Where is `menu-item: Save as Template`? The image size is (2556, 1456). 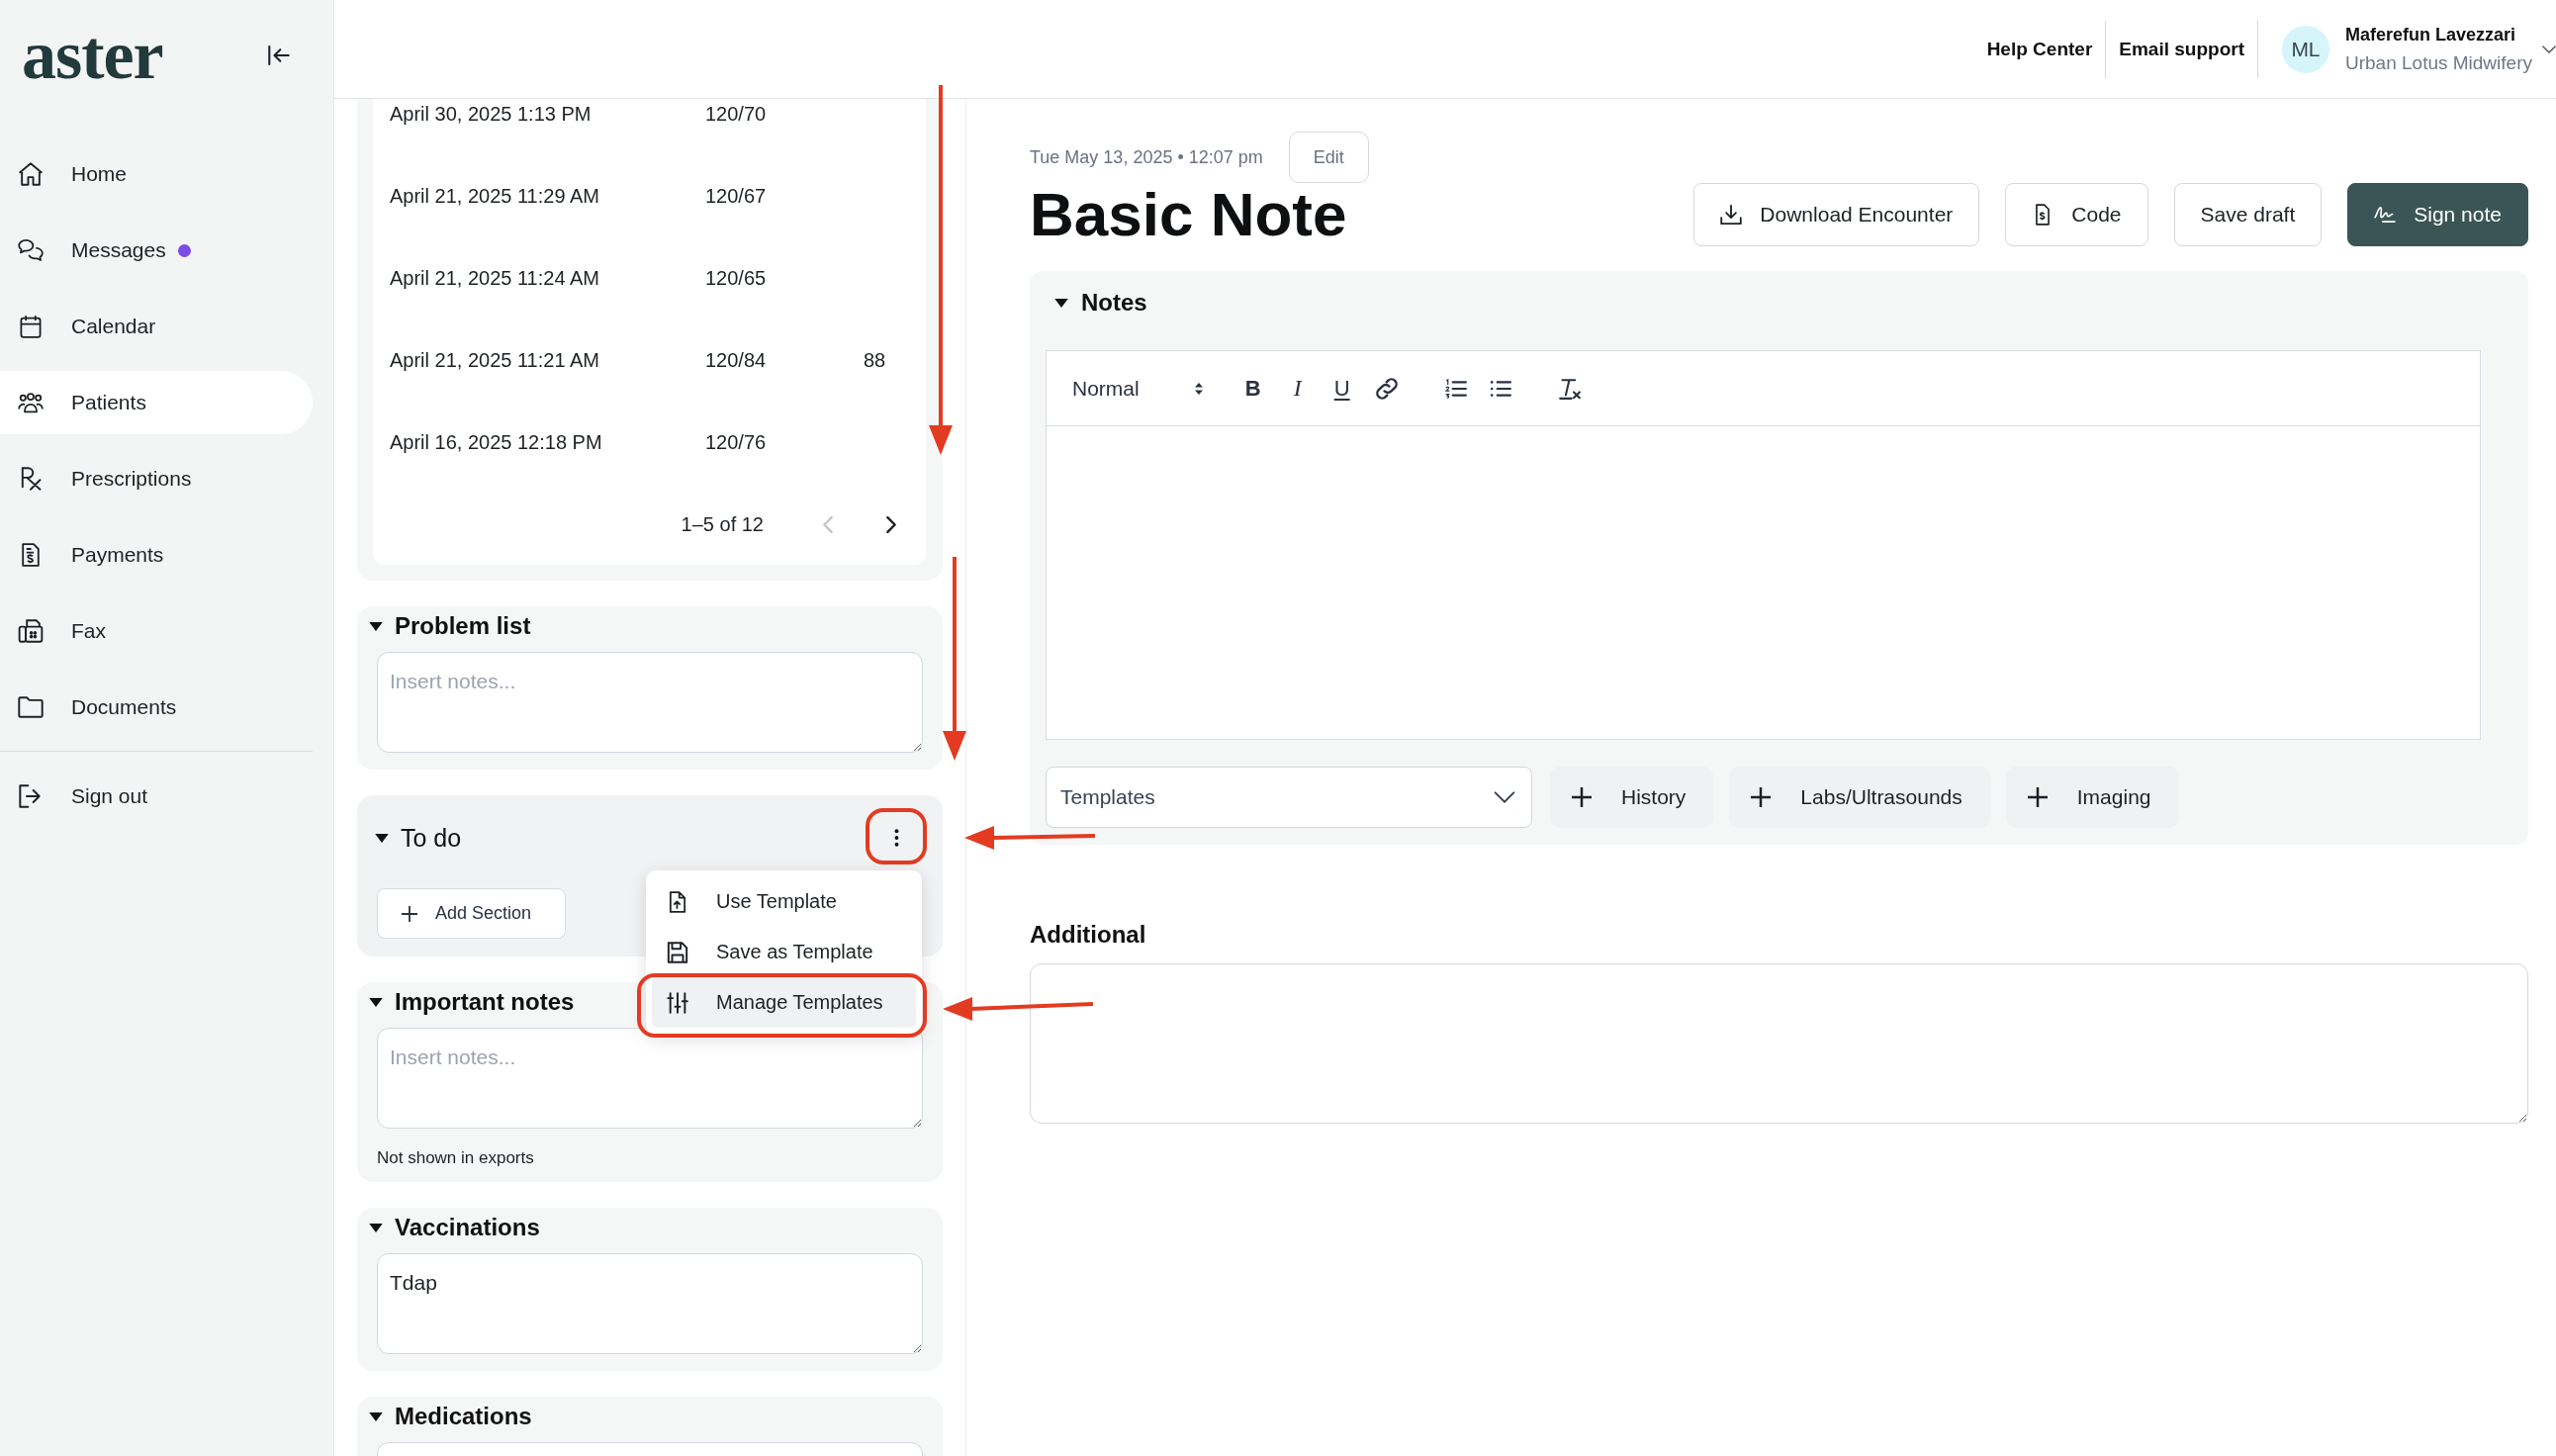 menu-item: Save as Template is located at coordinates (784, 952).